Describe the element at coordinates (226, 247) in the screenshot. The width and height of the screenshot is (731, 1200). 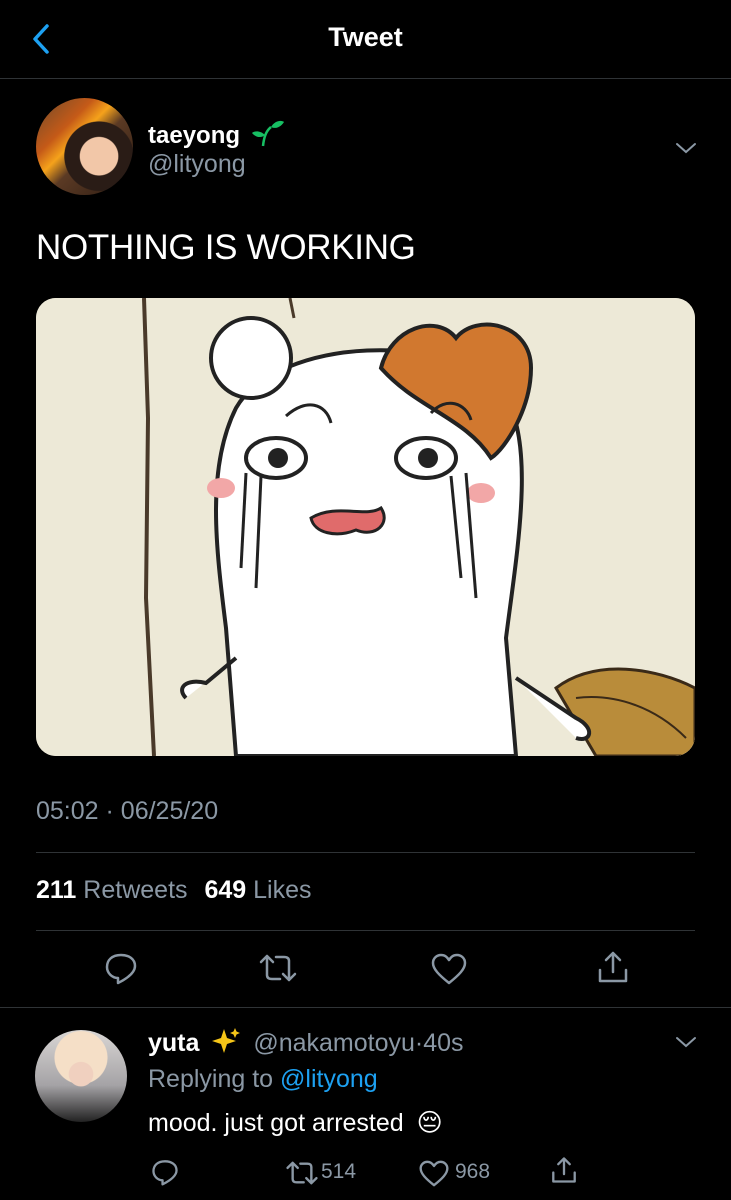
I see `tweet-text: NOTHING IS WORKING` at that location.